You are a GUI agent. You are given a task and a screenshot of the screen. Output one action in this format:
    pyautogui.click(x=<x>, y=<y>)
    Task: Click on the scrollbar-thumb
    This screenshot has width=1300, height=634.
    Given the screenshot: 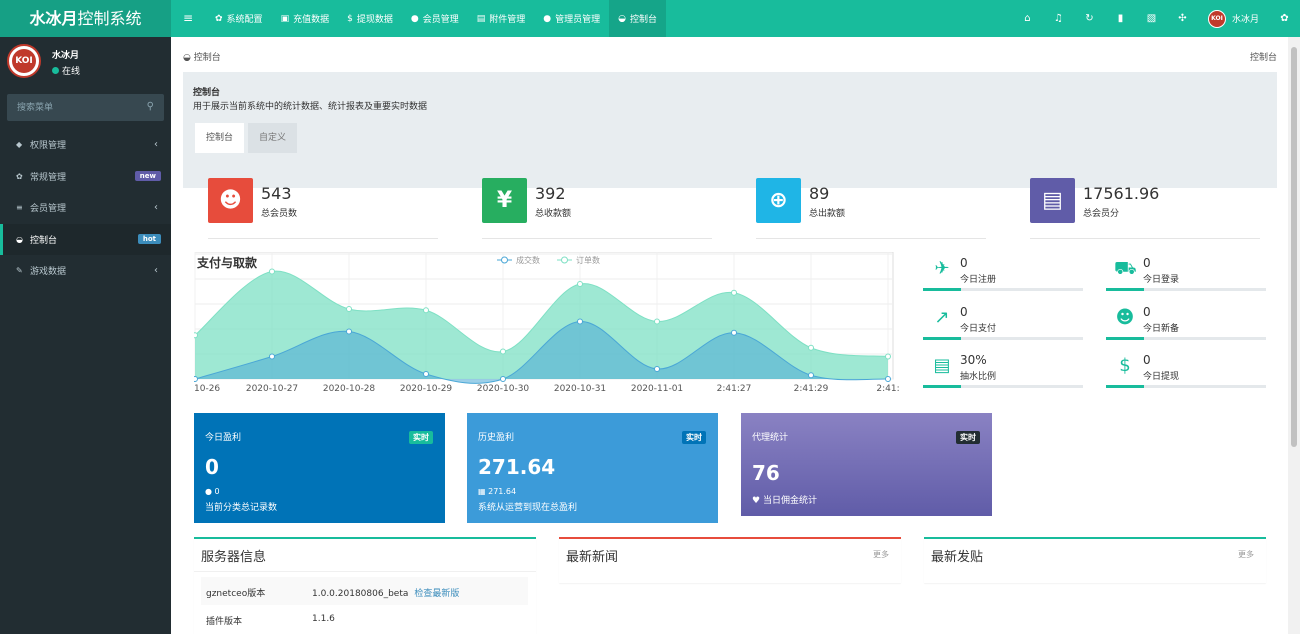 What is the action you would take?
    pyautogui.click(x=1294, y=247)
    